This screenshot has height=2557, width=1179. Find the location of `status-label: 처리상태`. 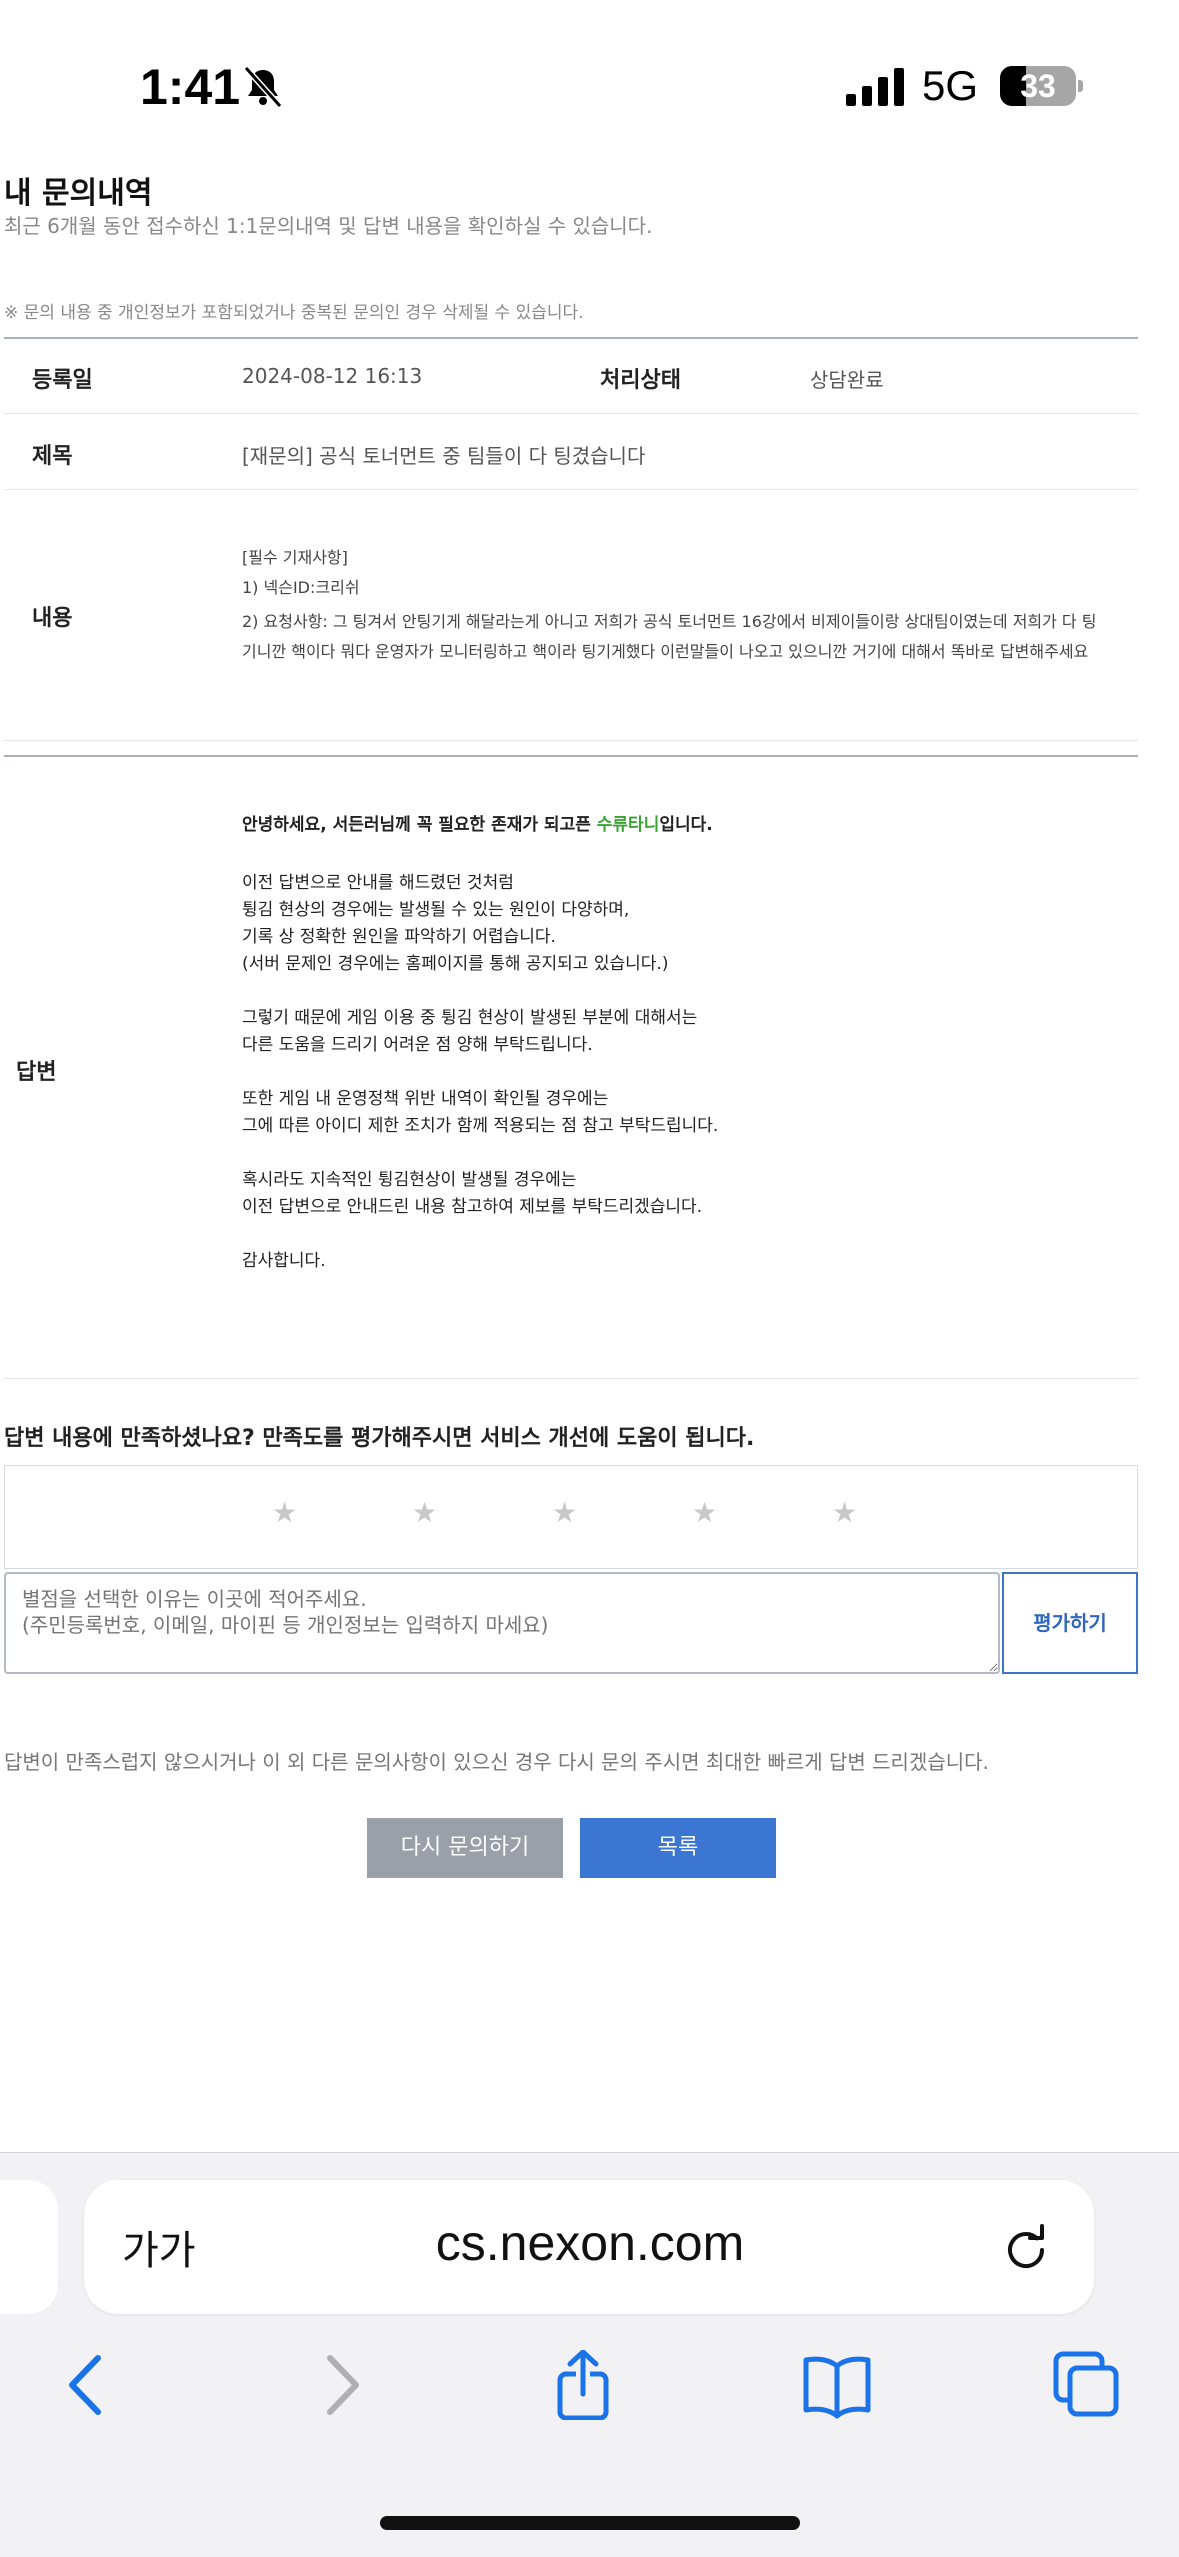

status-label: 처리상태 is located at coordinates (640, 380).